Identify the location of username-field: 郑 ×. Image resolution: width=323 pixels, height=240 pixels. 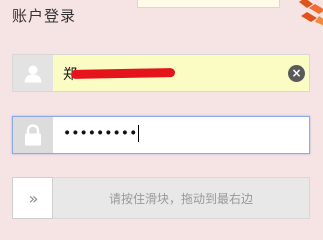
(161, 73).